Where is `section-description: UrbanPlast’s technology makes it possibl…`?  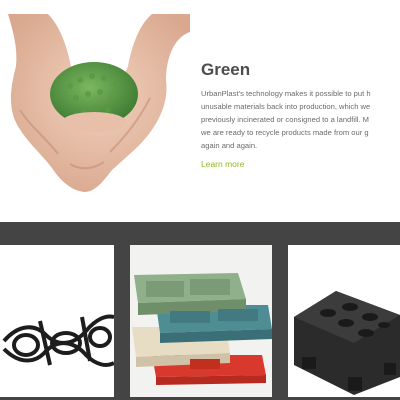 section-description: UrbanPlast’s technology makes it possibl… is located at coordinates (300, 122).